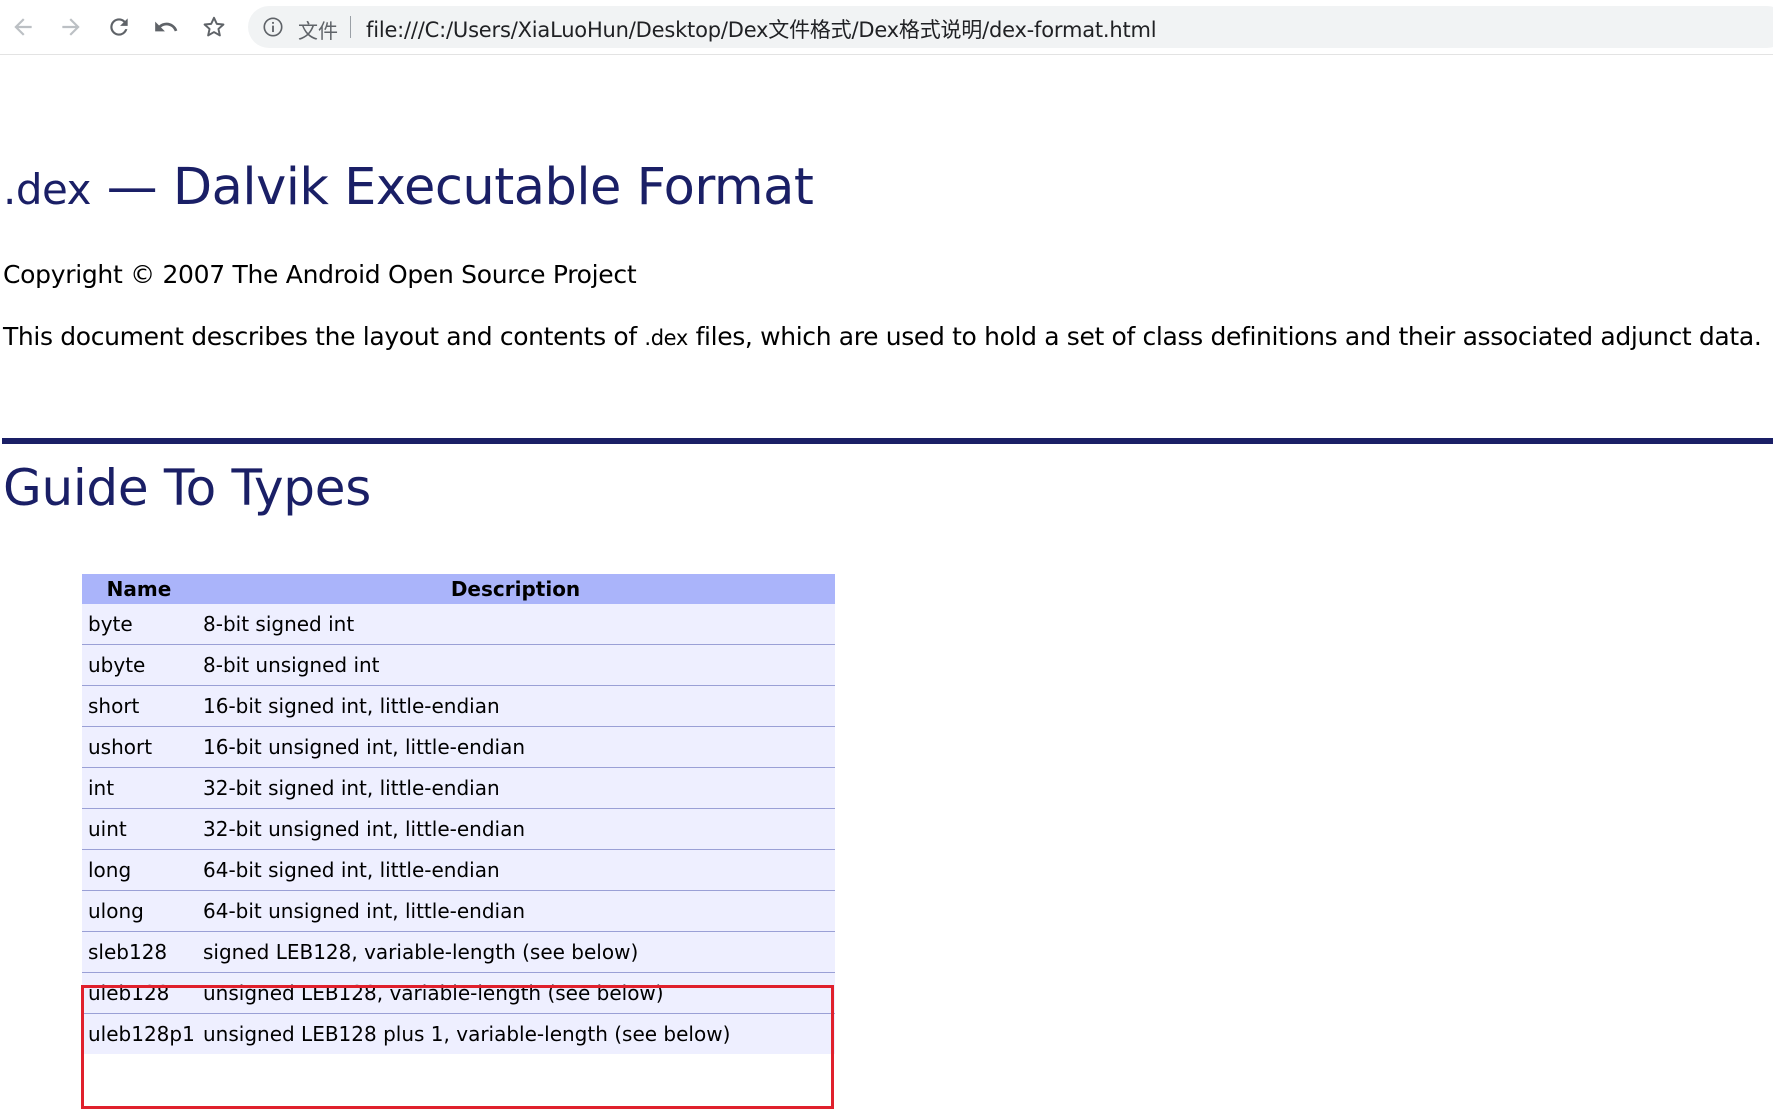 This screenshot has width=1773, height=1109. What do you see at coordinates (452, 187) in the screenshot?
I see `title-text: — Dalvik Executable Format` at bounding box center [452, 187].